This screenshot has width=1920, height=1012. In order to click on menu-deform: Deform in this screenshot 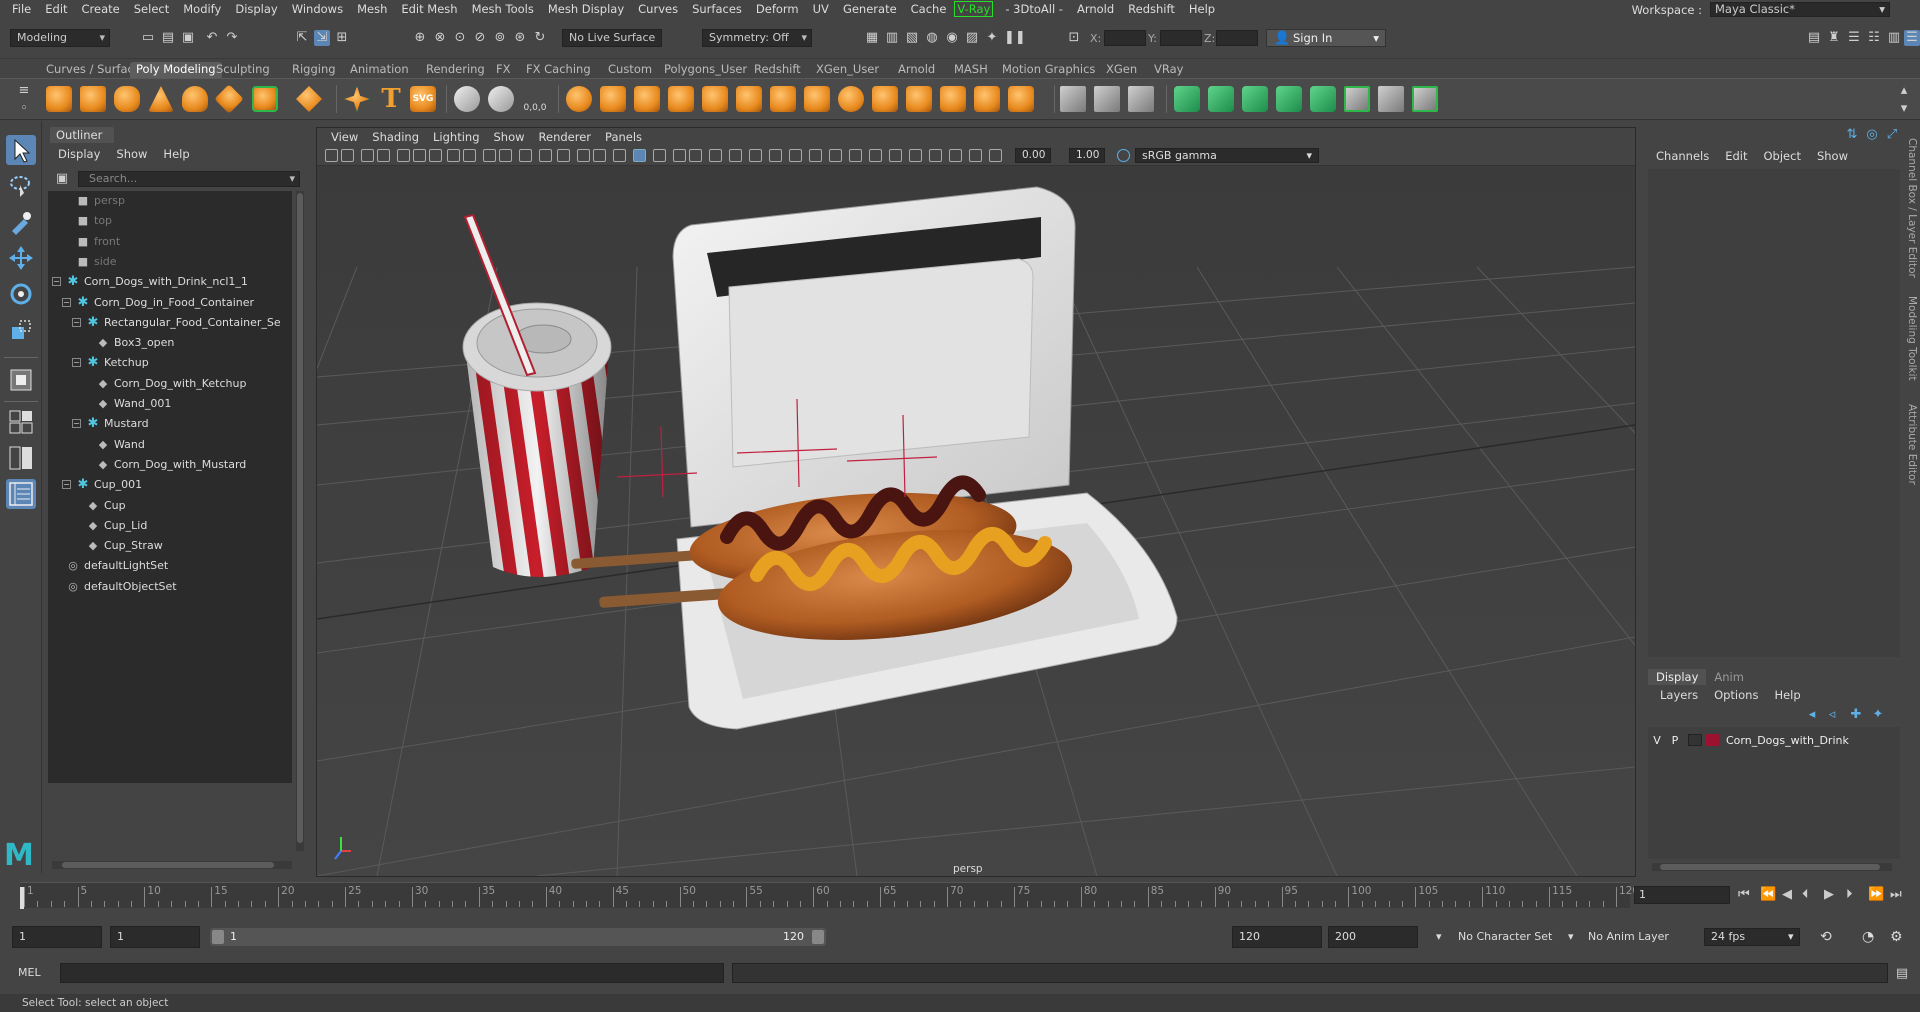, I will do `click(778, 9)`.